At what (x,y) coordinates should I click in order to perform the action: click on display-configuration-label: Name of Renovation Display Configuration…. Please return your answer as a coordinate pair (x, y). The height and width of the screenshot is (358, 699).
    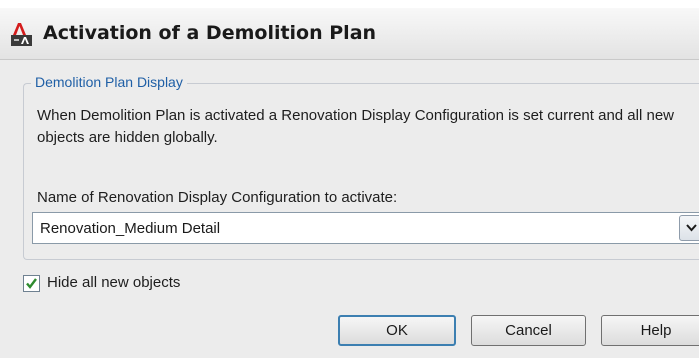
    Looking at the image, I should click on (217, 197).